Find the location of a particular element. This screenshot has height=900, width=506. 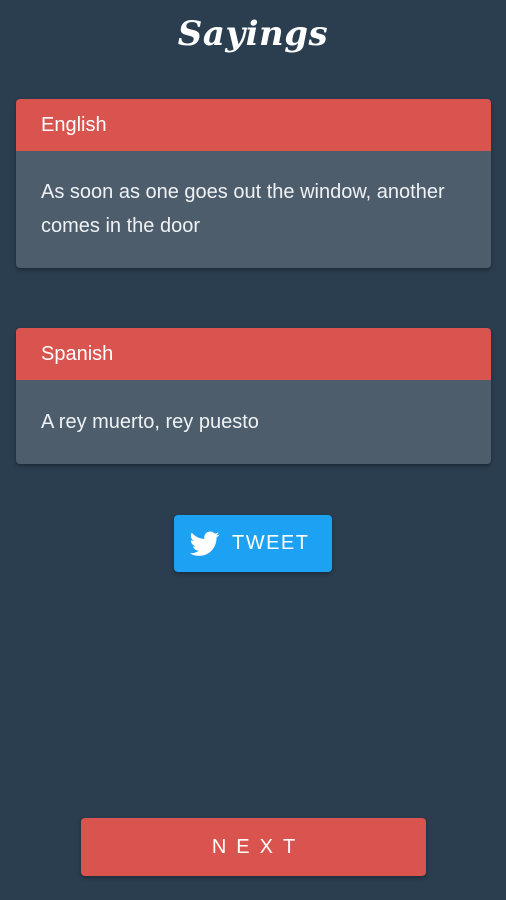

english-card-header: English is located at coordinates (253, 125).